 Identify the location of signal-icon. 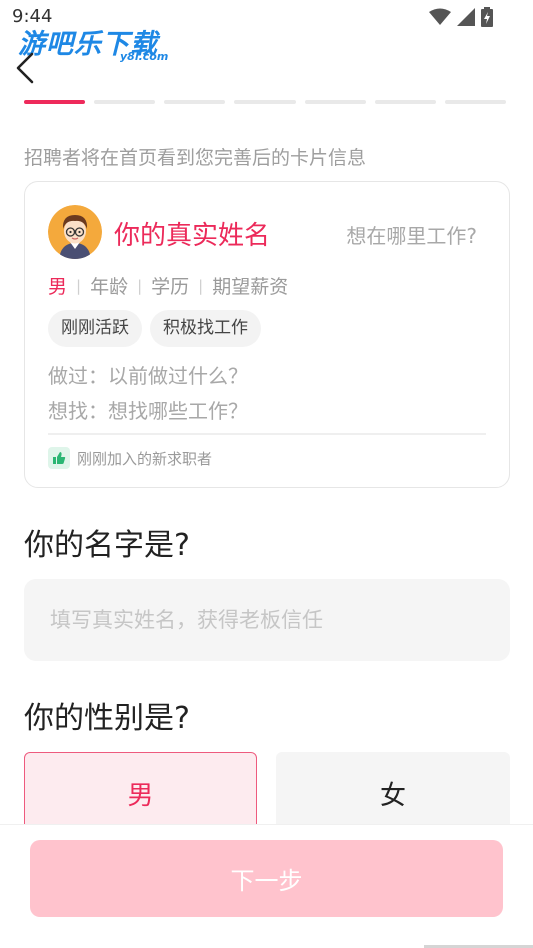
(466, 17).